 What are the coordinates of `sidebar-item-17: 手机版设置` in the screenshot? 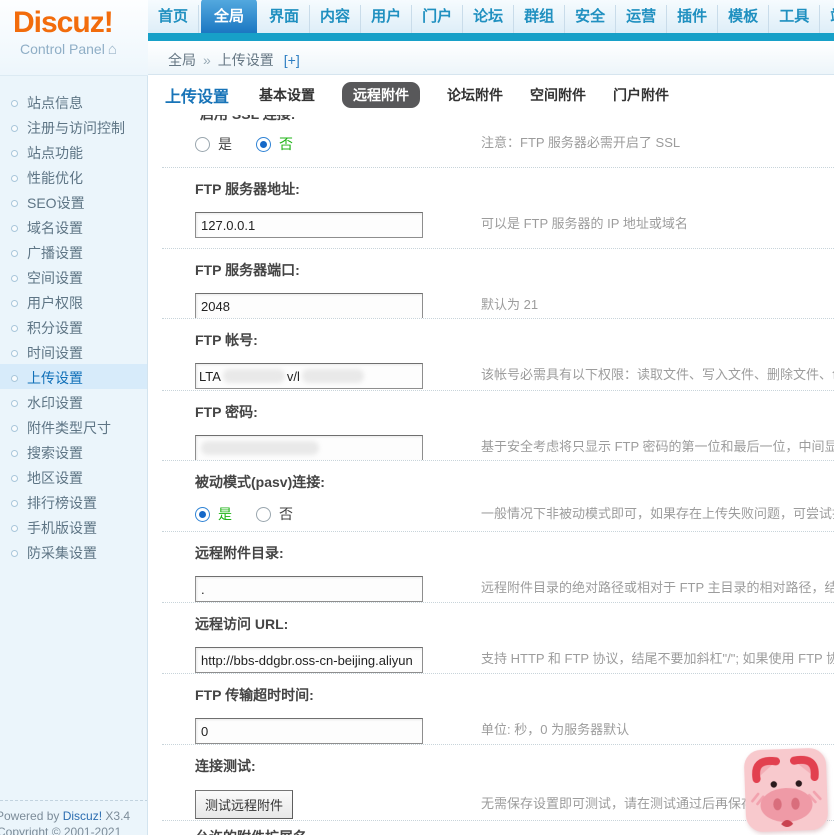 It's located at (73, 526).